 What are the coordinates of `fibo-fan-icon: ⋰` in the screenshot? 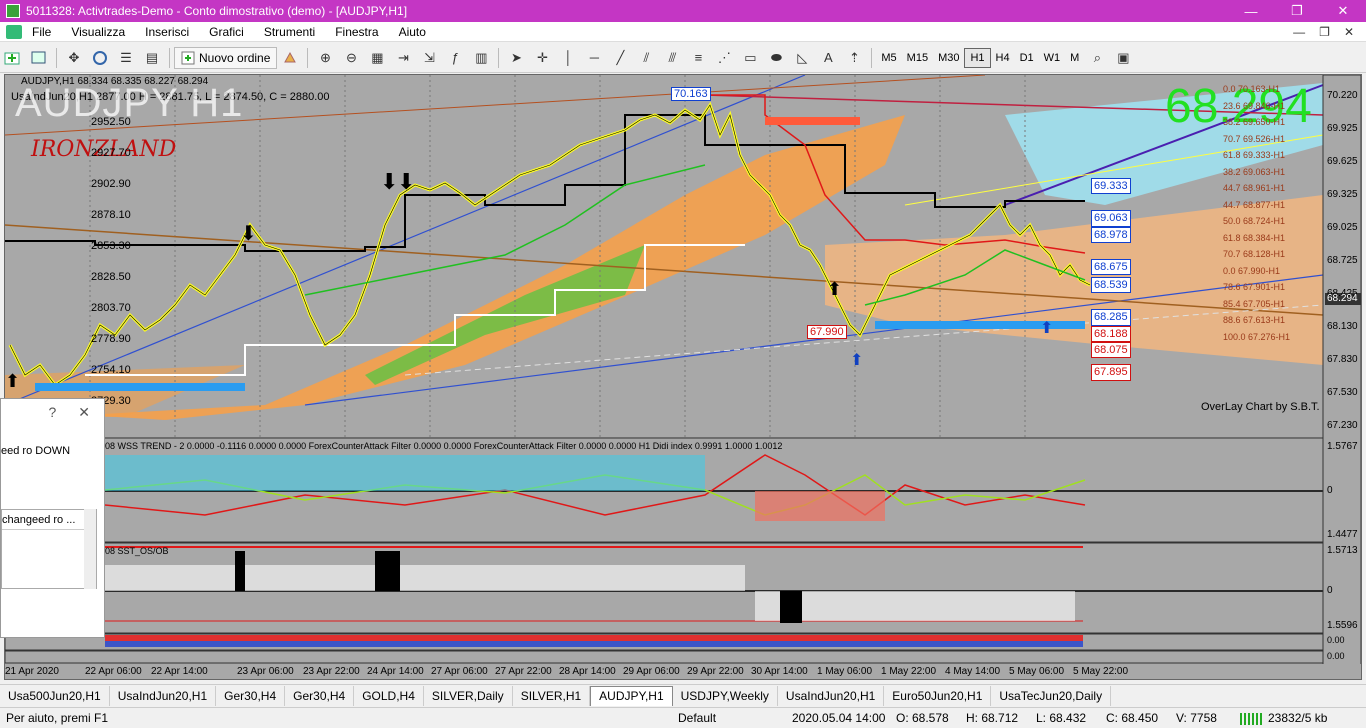 It's located at (724, 58).